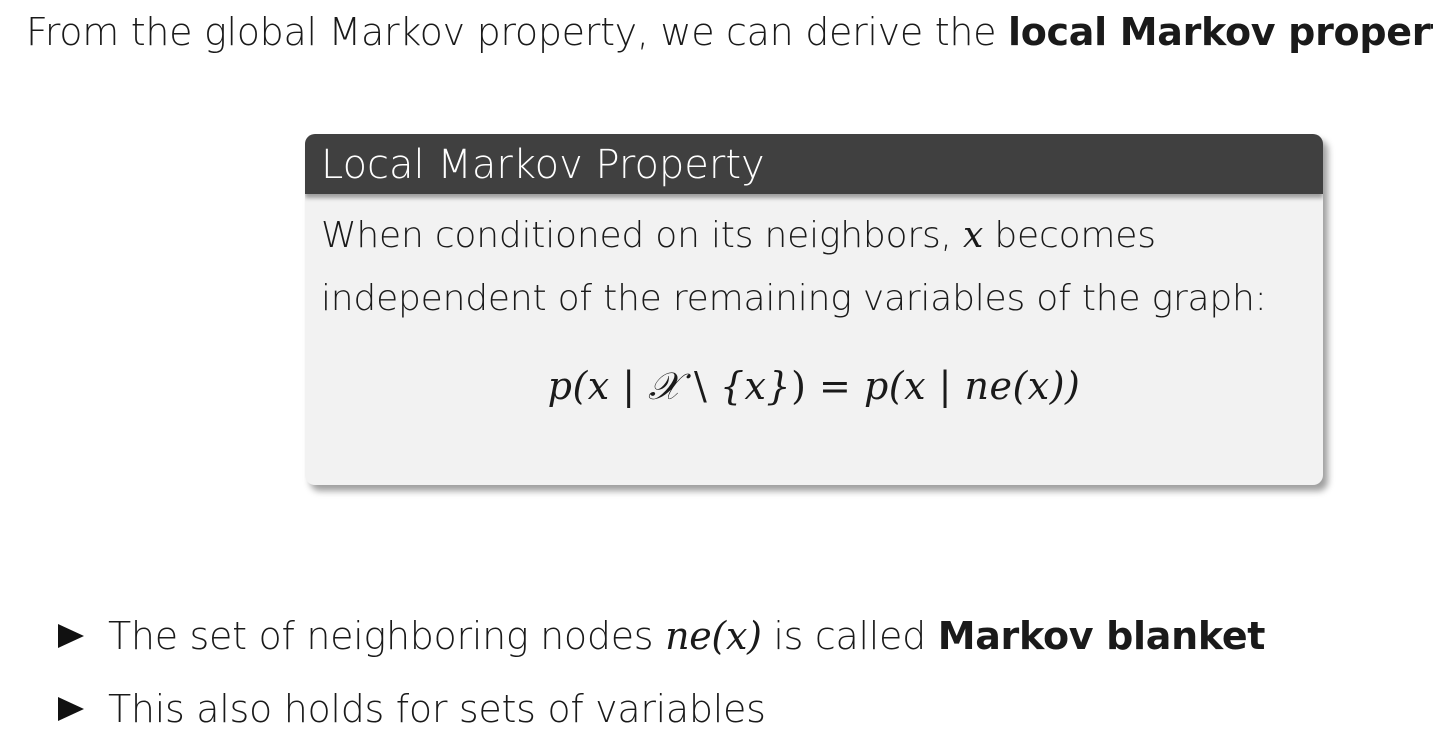  I want to click on block-line1-post: becomes, so click(1069, 235).